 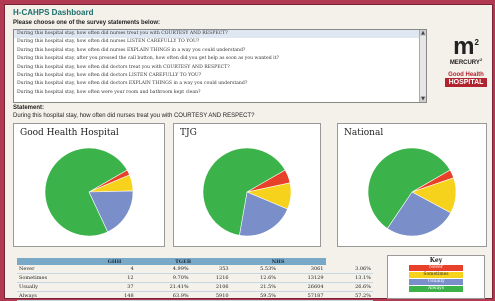 I want to click on panel-national: National, so click(x=412, y=185).